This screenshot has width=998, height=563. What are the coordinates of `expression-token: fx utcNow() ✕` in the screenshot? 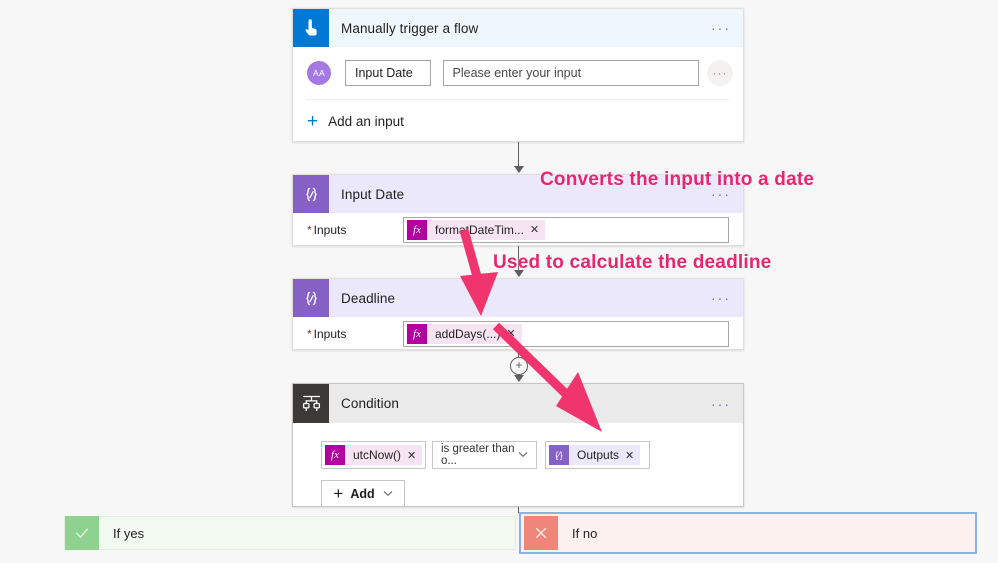 It's located at (373, 455).